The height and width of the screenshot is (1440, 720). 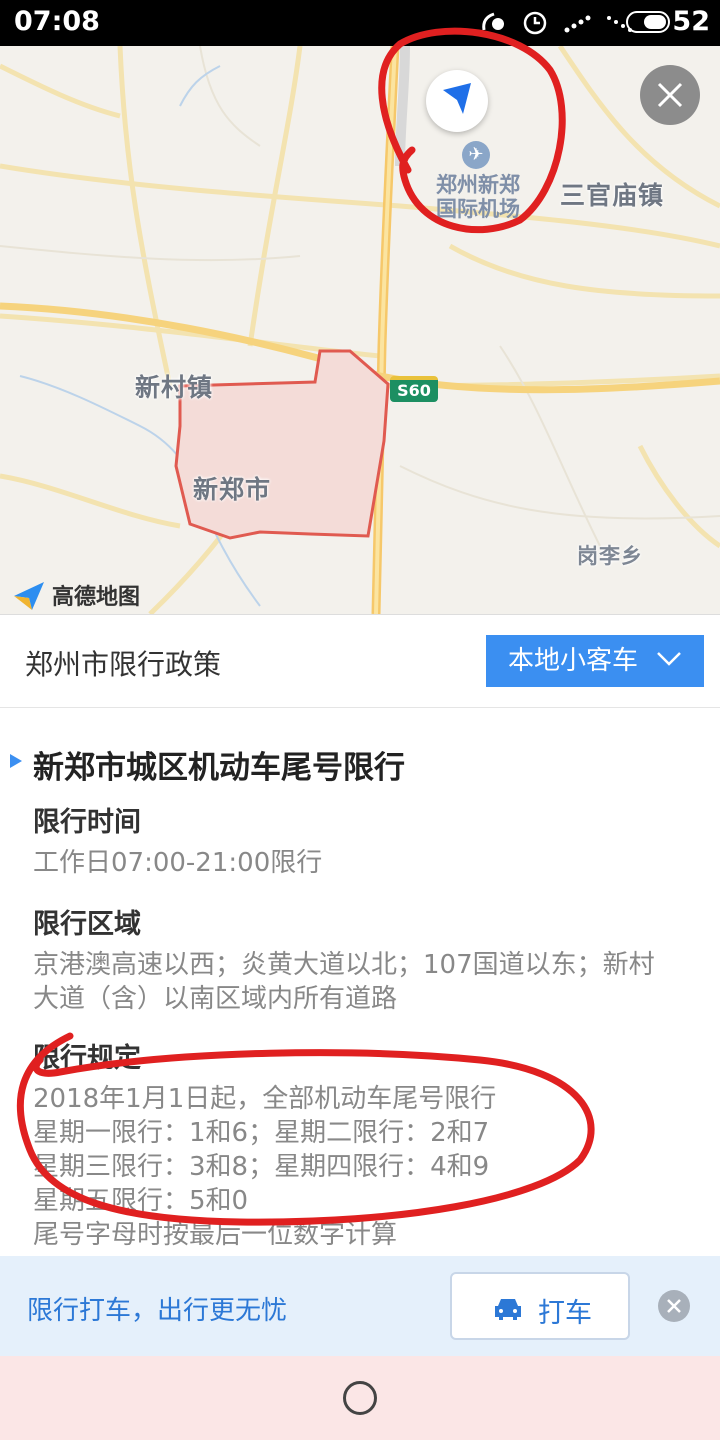 I want to click on nfc-icon, so click(x=493, y=22).